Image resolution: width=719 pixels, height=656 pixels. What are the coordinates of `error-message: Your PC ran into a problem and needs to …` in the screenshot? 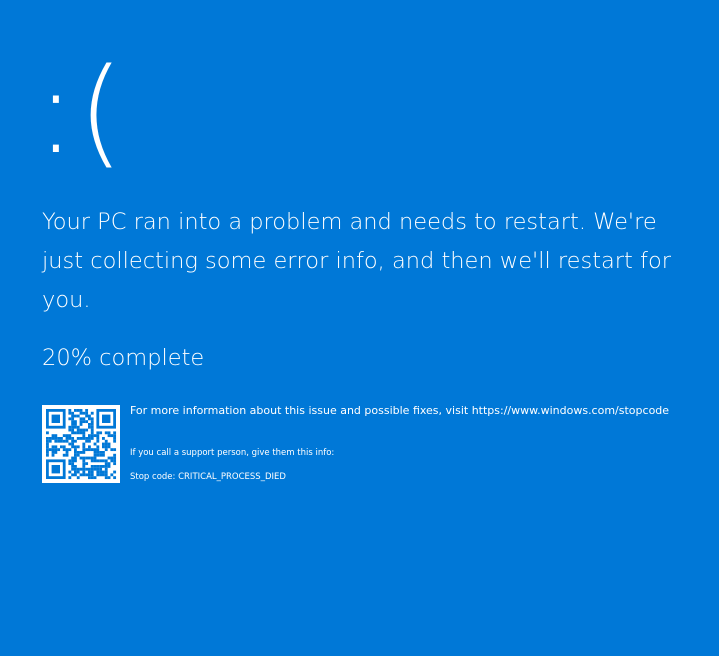 It's located at (356, 261).